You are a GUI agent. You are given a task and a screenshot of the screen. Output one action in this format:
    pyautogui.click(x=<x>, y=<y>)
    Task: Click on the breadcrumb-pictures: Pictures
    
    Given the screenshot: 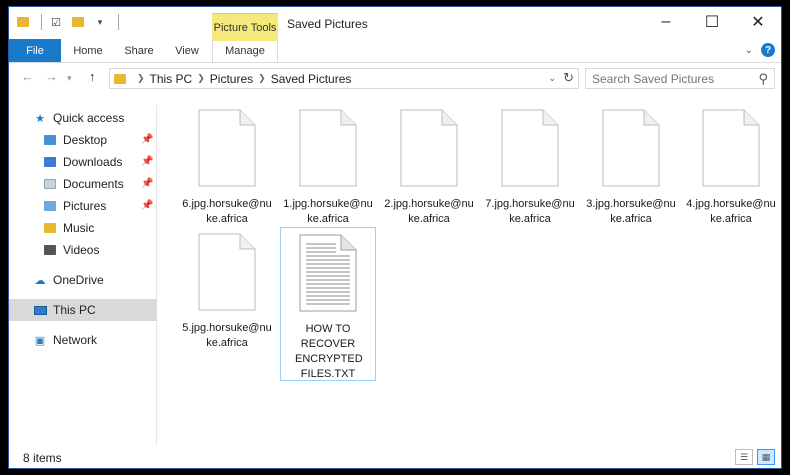 What is the action you would take?
    pyautogui.click(x=231, y=79)
    